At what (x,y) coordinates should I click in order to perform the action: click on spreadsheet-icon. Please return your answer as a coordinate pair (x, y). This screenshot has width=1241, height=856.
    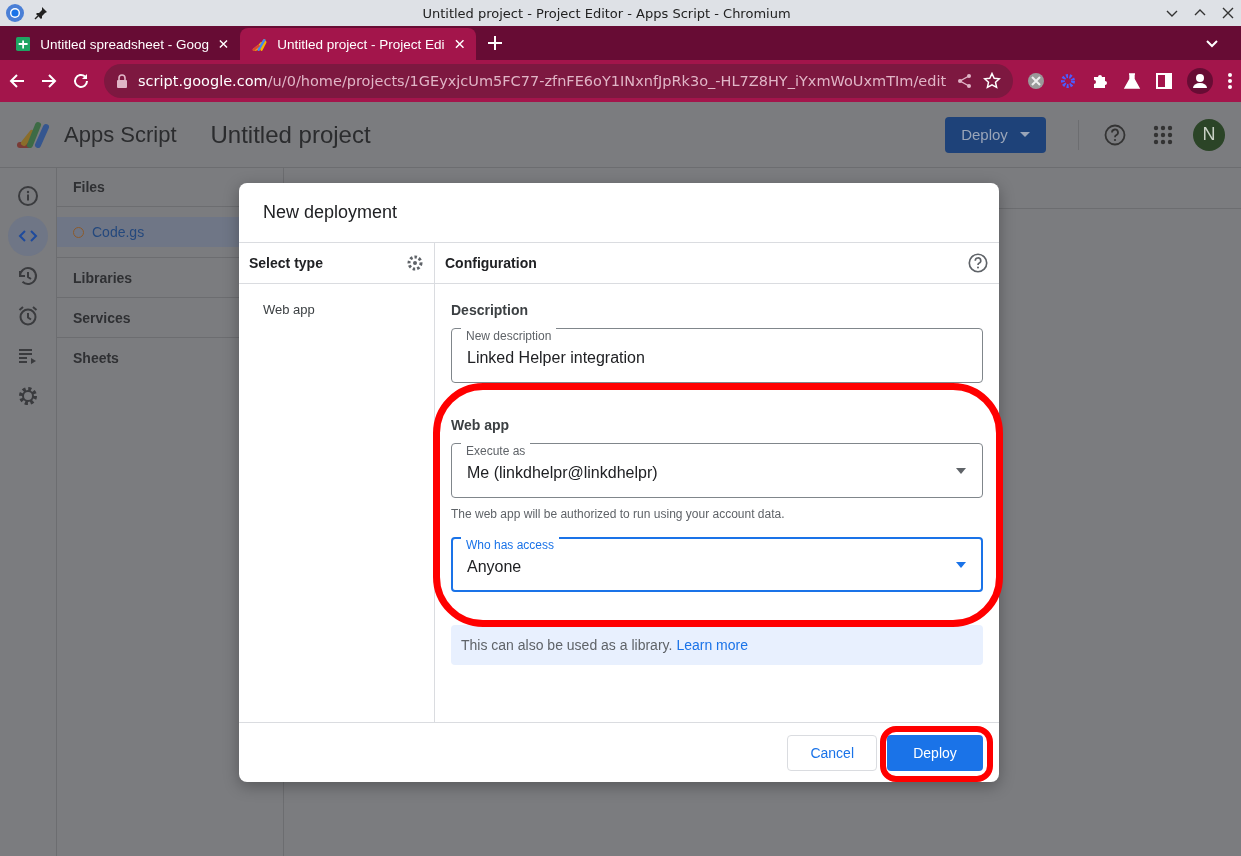
    Looking at the image, I should click on (23, 44).